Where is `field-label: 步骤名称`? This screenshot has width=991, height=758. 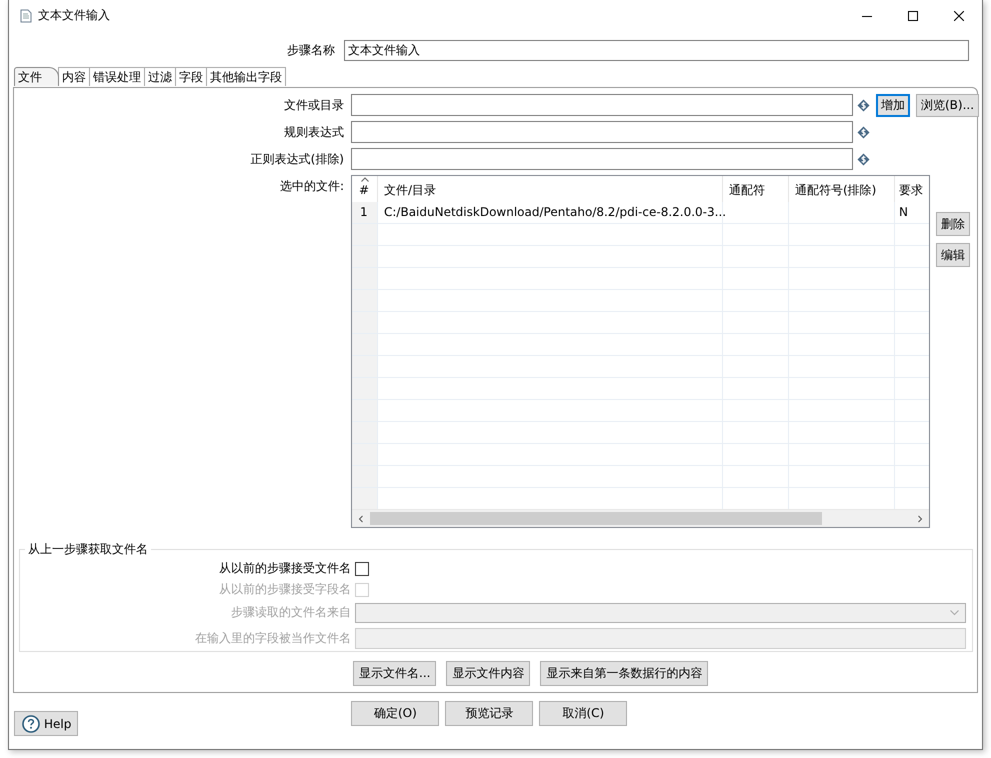
field-label: 步骤名称 is located at coordinates (311, 50).